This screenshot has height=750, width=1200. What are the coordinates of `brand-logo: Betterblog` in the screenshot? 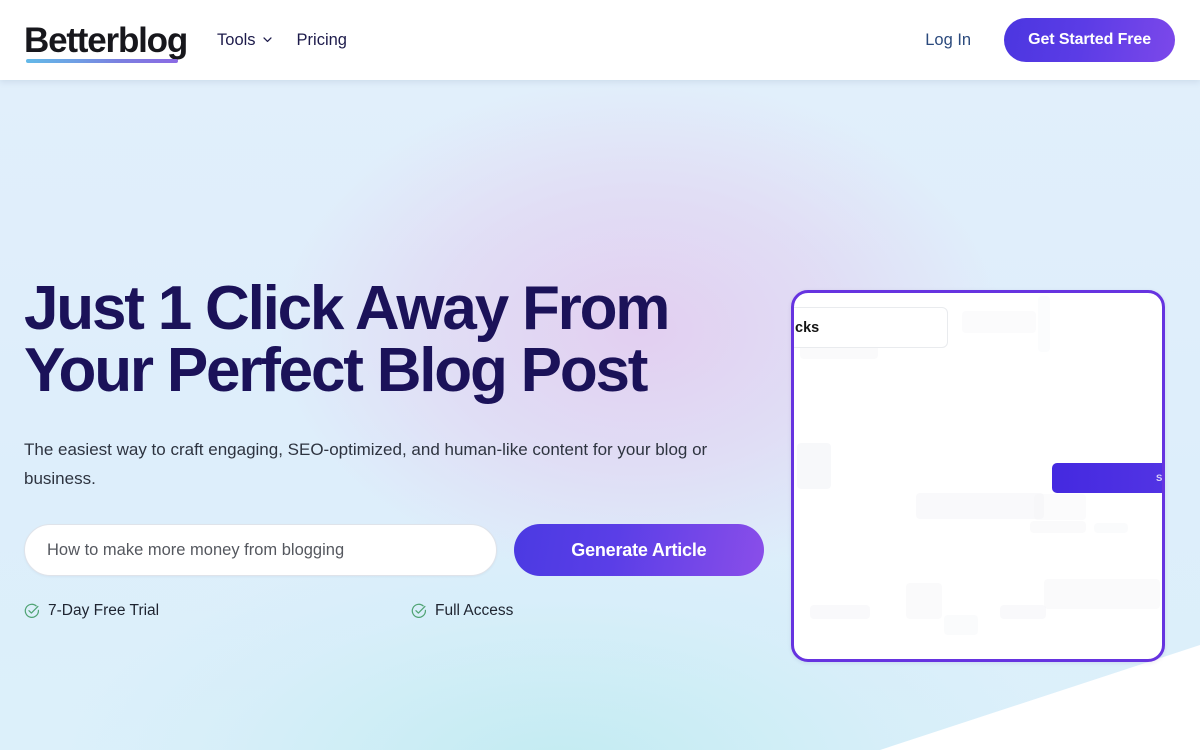 It's located at (106, 41).